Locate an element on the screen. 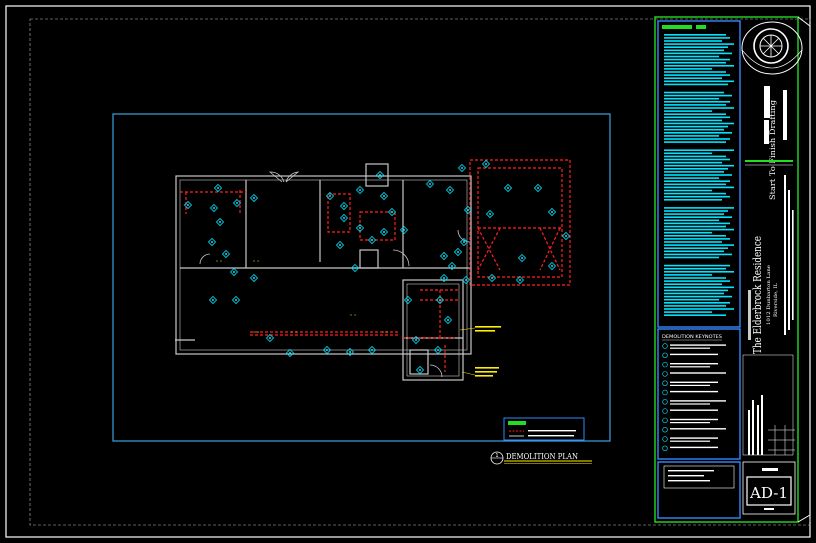 The image size is (816, 543). title-fine-print is located at coordinates (789, 255).